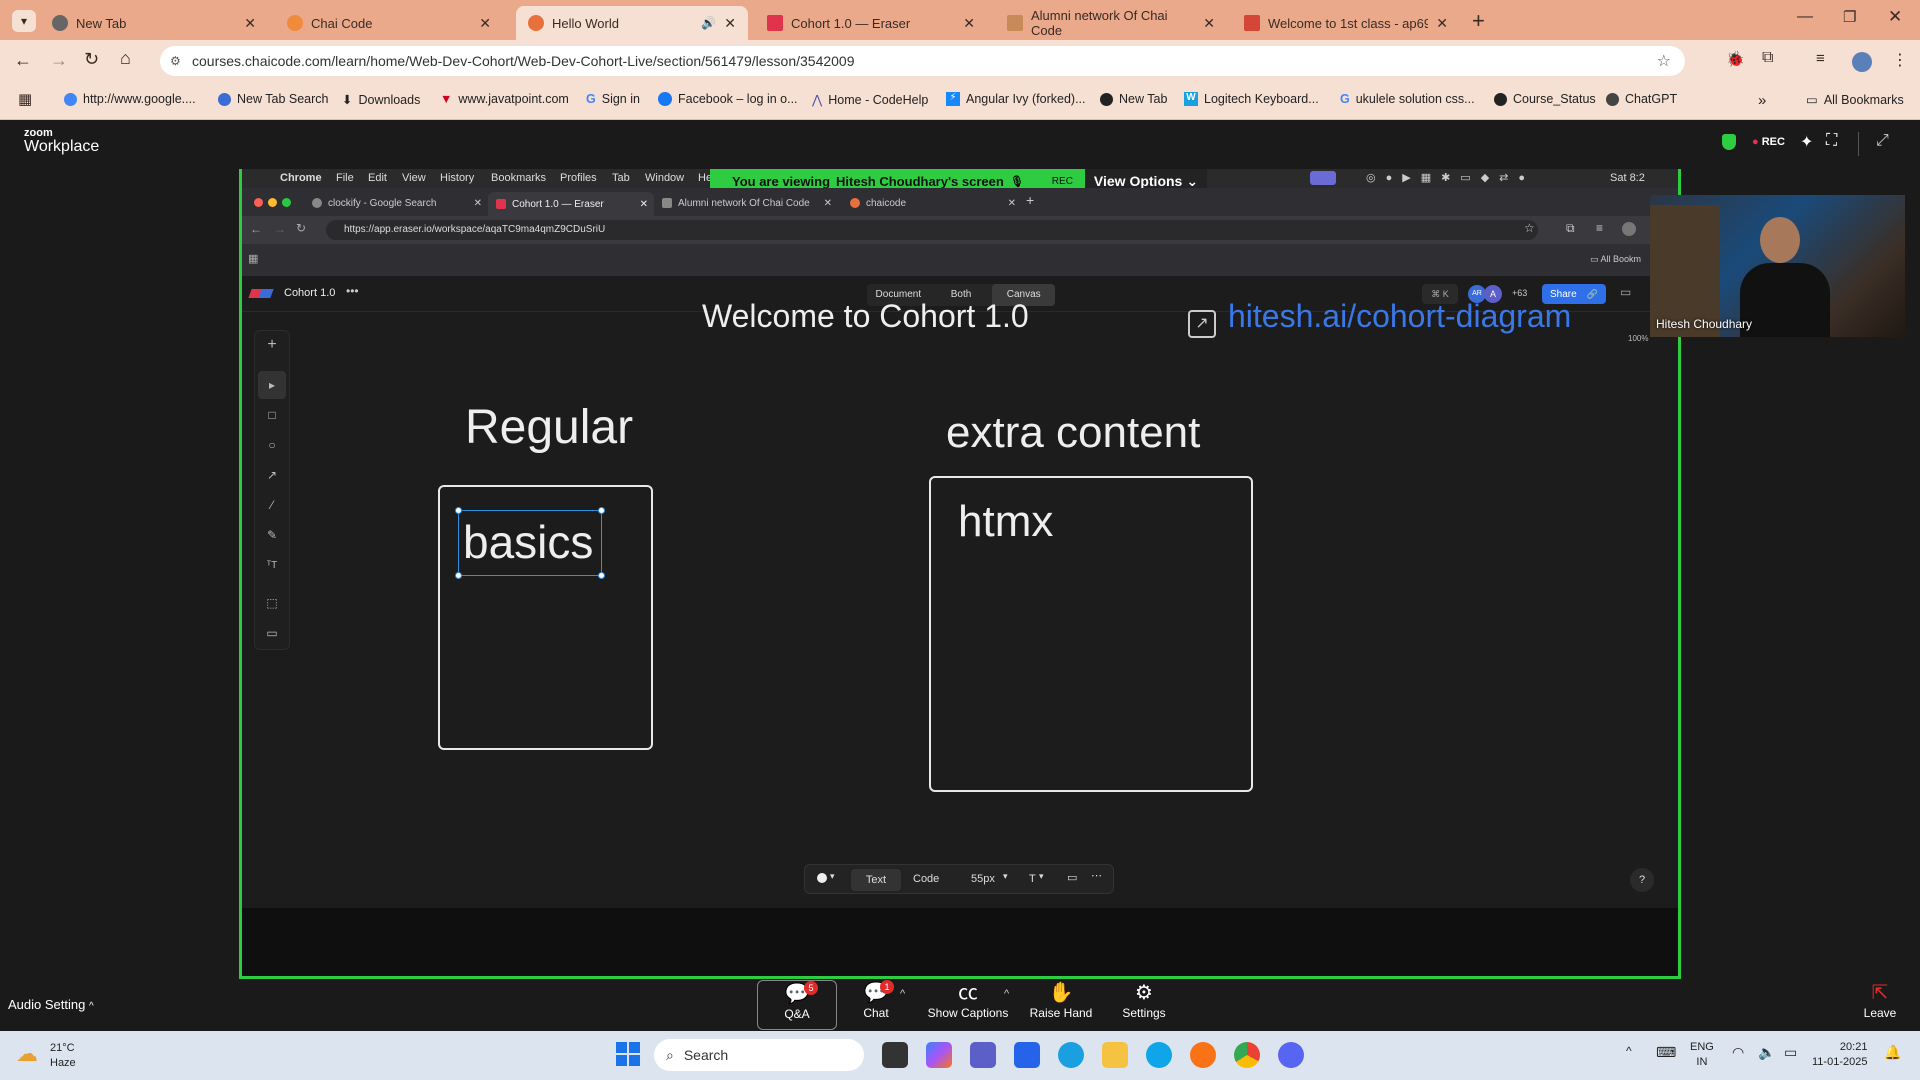 The width and height of the screenshot is (1920, 1080). Describe the element at coordinates (1900, 60) in the screenshot. I see `menu-icon: ⋮` at that location.